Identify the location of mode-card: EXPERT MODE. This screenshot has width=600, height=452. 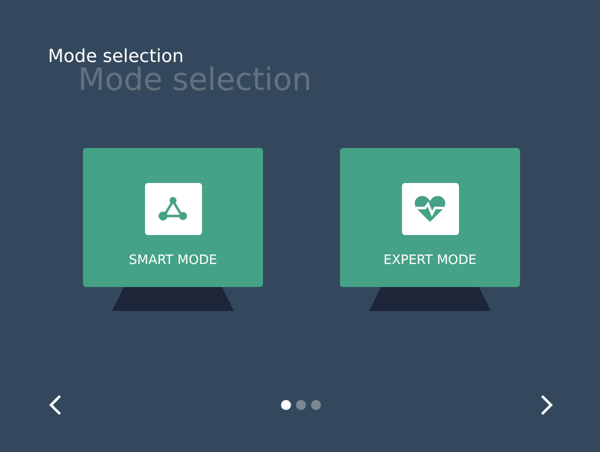
(430, 217).